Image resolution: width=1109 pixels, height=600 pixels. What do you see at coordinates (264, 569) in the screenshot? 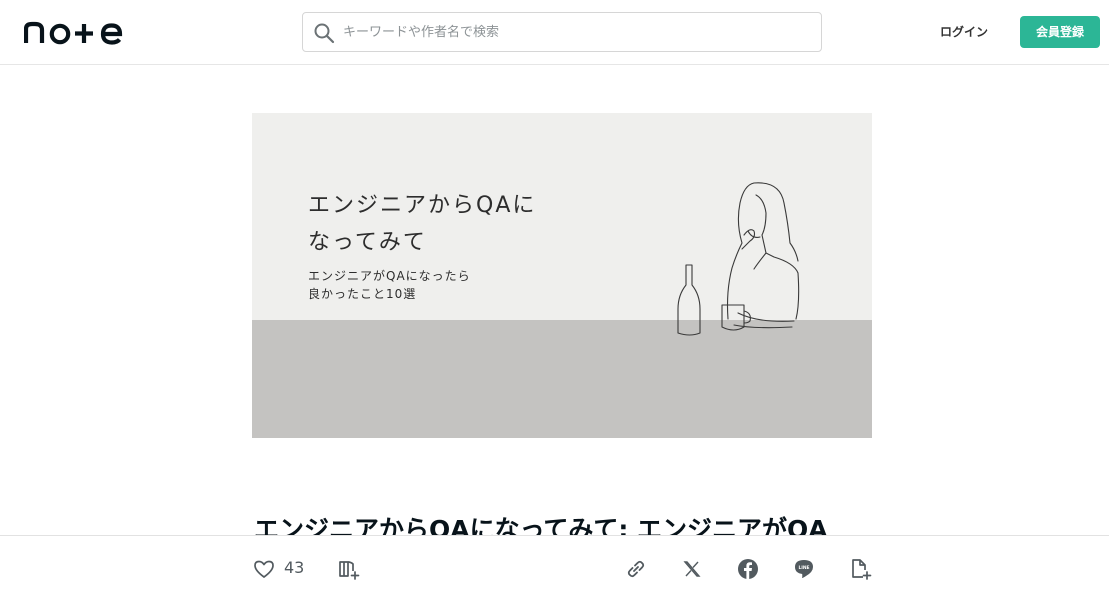
I see `heart-icon` at bounding box center [264, 569].